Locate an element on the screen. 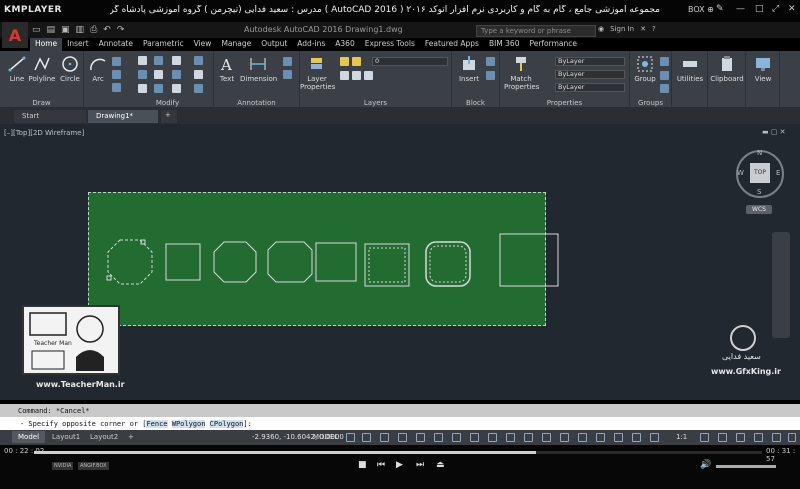  dynamic-ucs-icon is located at coordinates (528, 437).